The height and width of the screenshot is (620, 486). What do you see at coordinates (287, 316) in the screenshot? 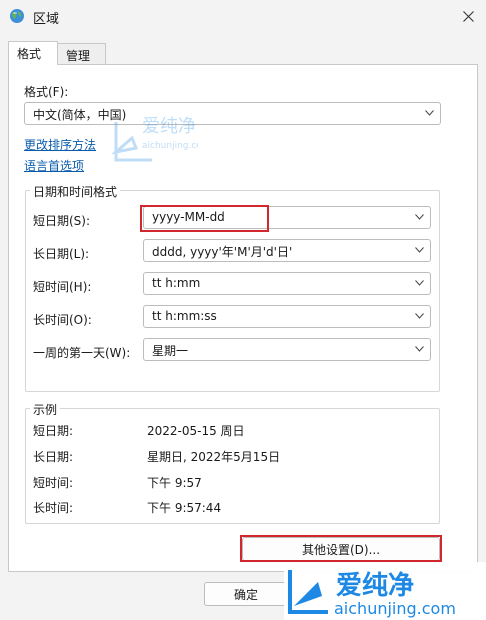
I see `long-time-select: tt h:mm:ss` at bounding box center [287, 316].